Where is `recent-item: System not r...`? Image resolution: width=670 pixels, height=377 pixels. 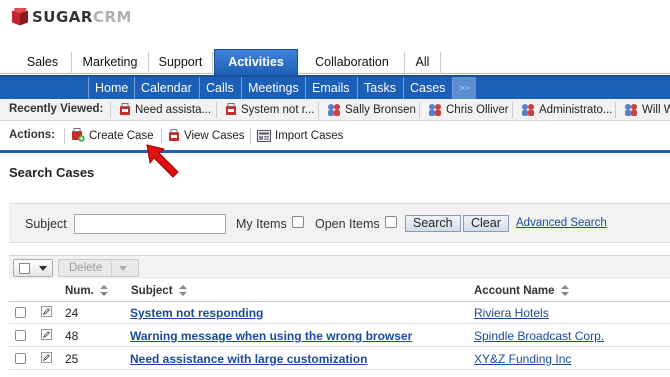 recent-item: System not r... is located at coordinates (265, 110).